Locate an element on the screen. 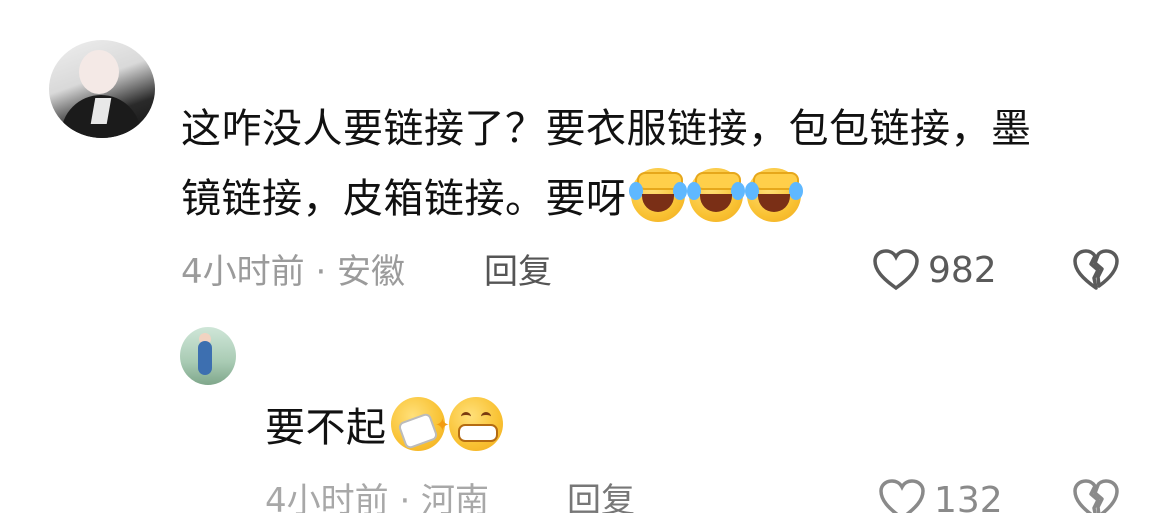 The height and width of the screenshot is (513, 1157). comment-body: 要不起 is located at coordinates (326, 428).